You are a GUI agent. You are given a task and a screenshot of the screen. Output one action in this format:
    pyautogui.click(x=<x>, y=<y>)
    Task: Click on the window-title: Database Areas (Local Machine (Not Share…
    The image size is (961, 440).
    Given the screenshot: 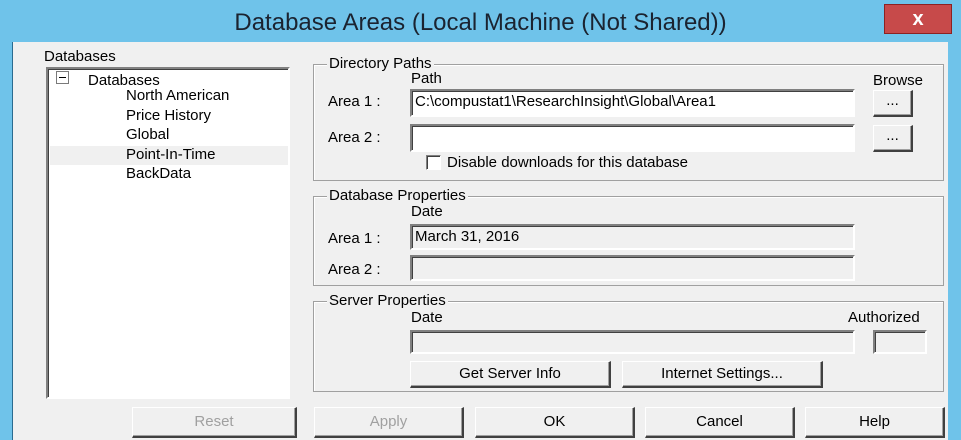 What is the action you would take?
    pyautogui.click(x=480, y=22)
    